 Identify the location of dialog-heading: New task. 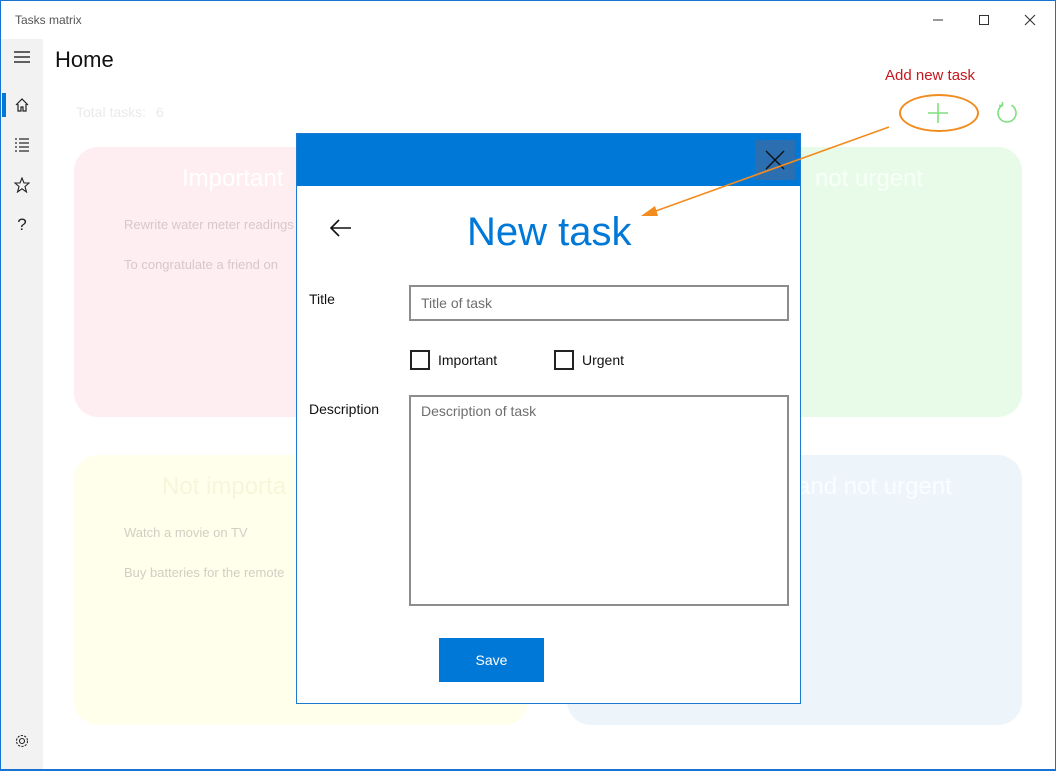
(549, 232).